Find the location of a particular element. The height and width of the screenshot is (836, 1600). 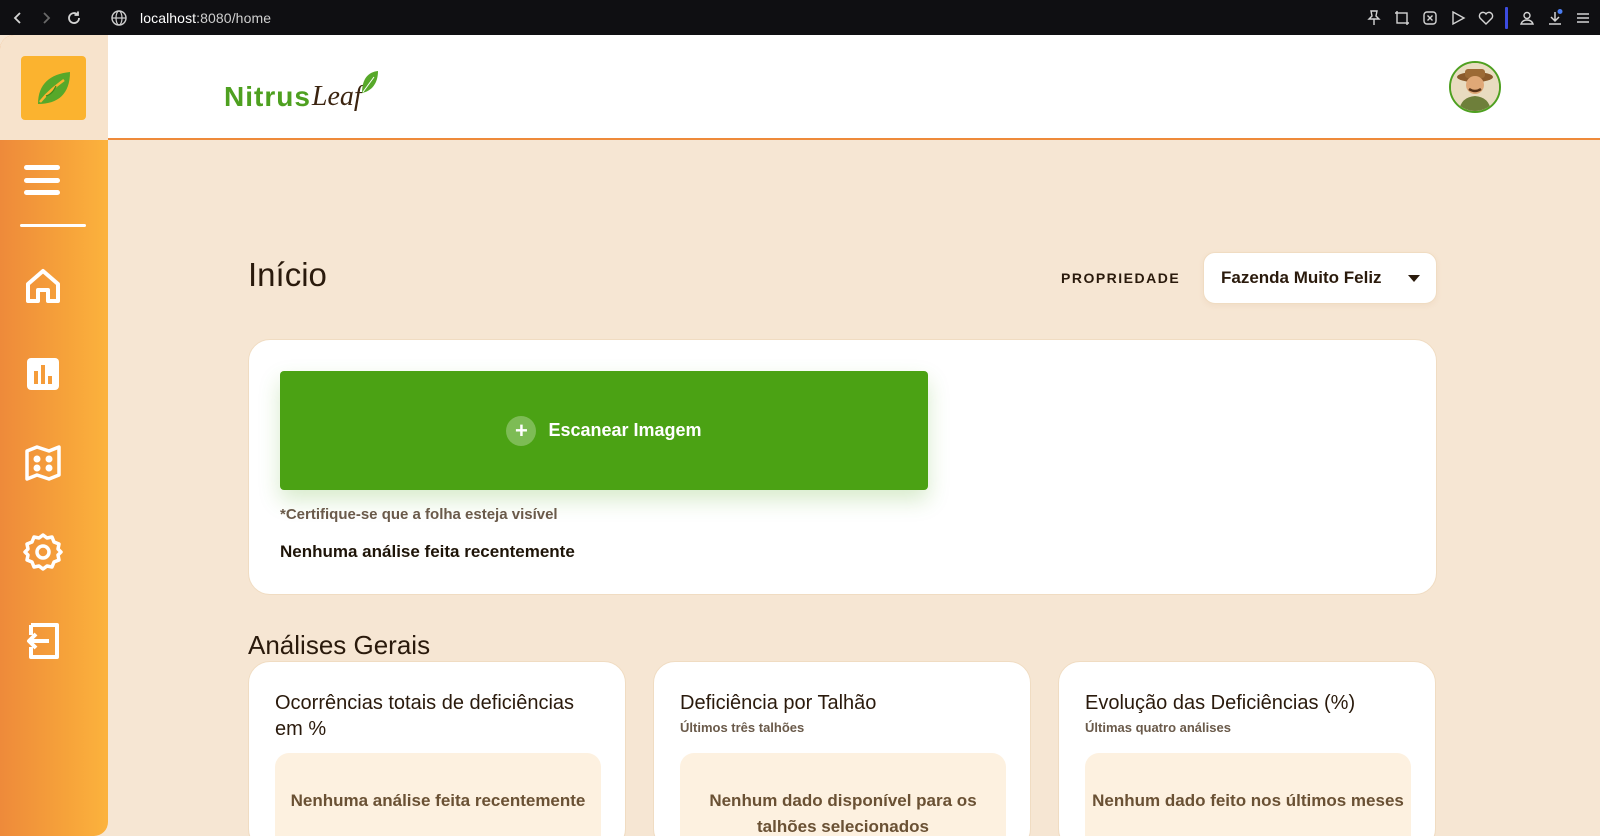

stat-card-subtitle: Últimos três talhões is located at coordinates (742, 727).